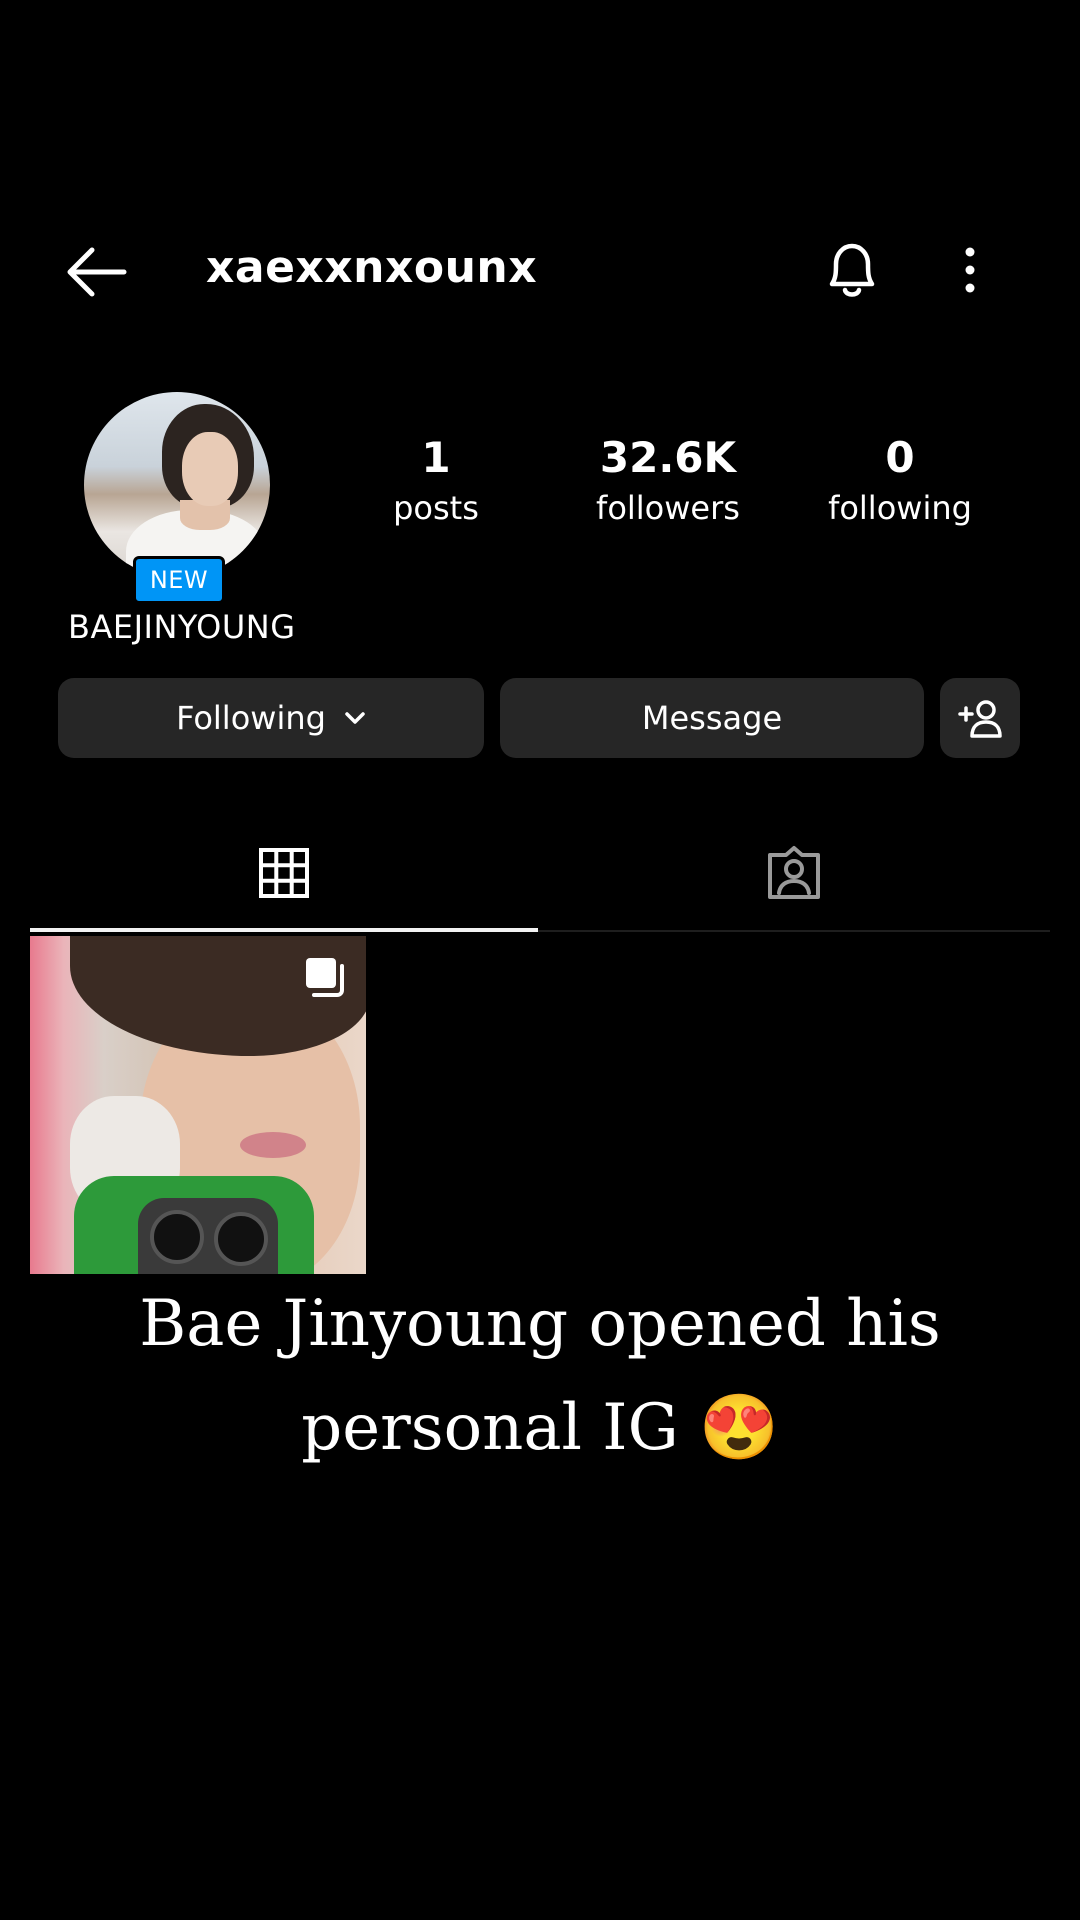 The width and height of the screenshot is (1080, 1920). I want to click on tab-divider, so click(794, 931).